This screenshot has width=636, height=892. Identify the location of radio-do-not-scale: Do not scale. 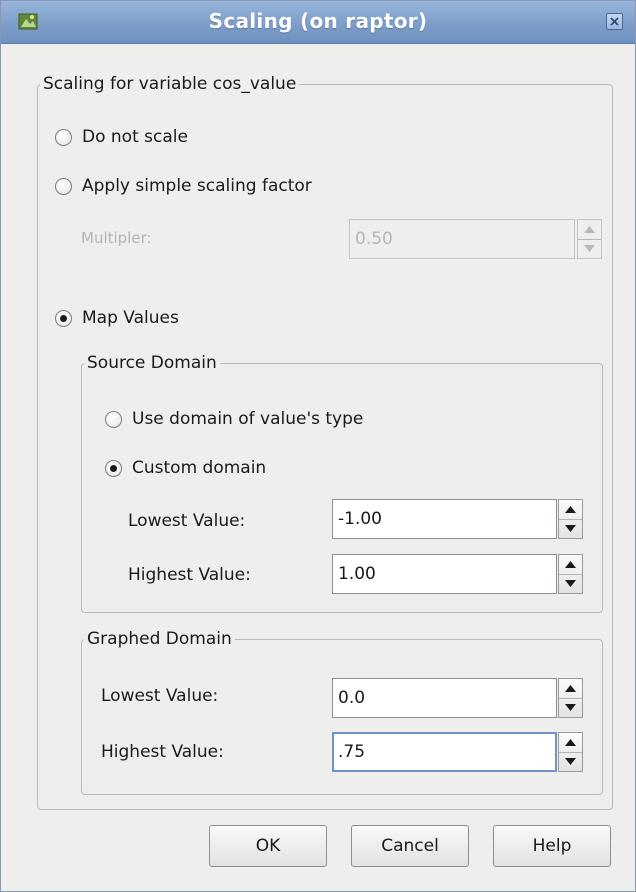
(121, 137).